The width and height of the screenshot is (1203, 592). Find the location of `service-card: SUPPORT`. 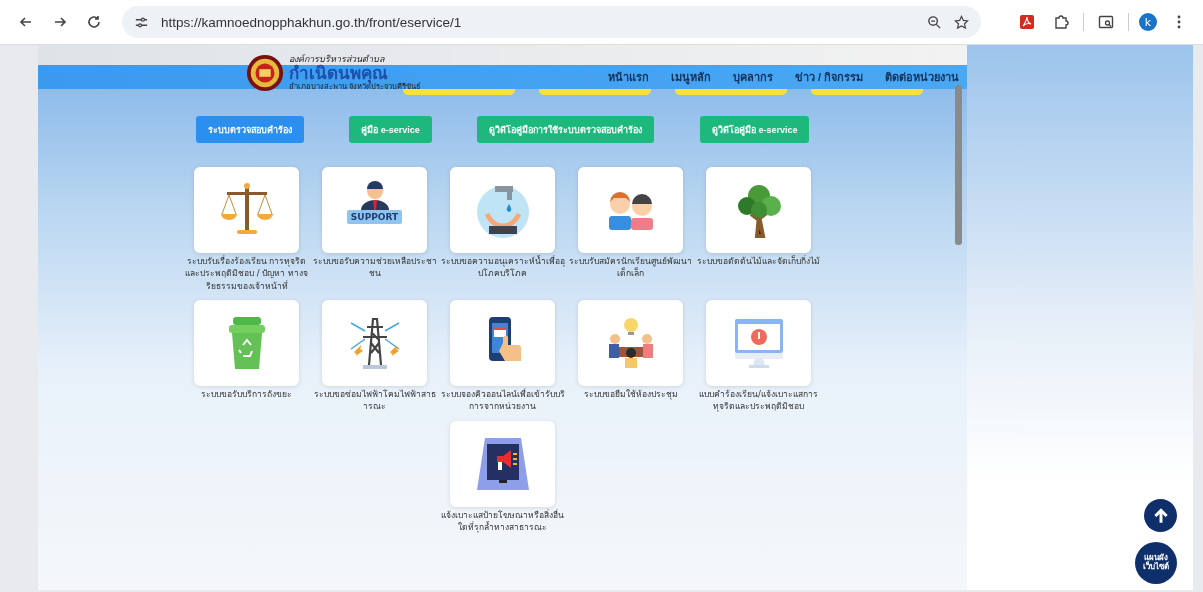

service-card: SUPPORT is located at coordinates (374, 210).